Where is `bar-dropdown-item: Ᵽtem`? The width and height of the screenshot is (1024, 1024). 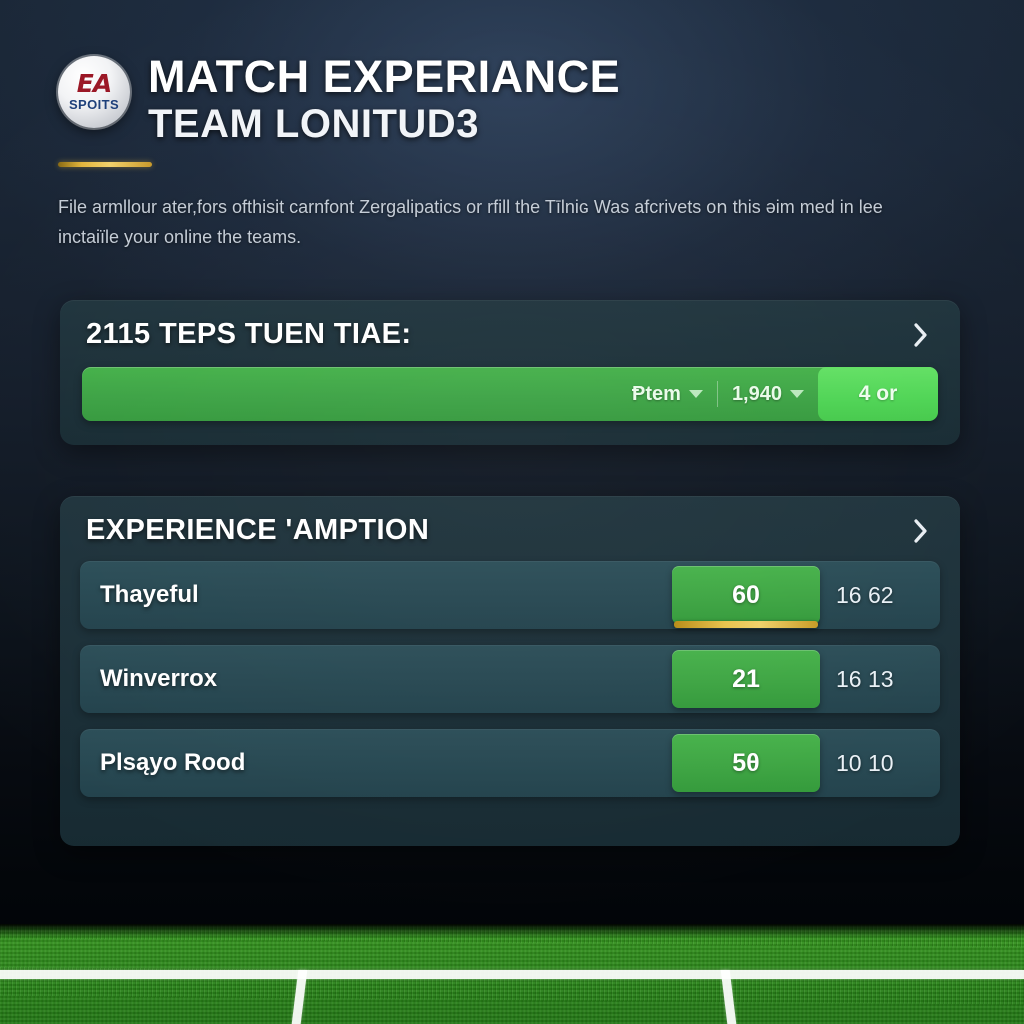 bar-dropdown-item: Ᵽtem is located at coordinates (667, 394).